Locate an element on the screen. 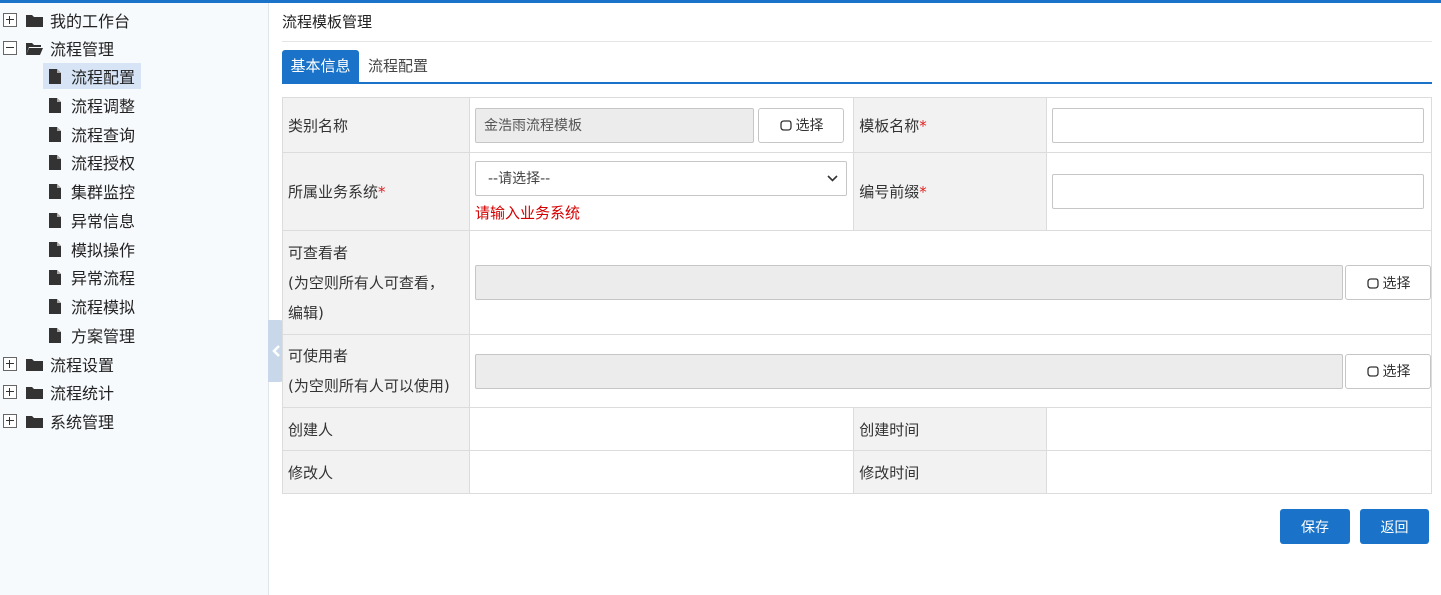 The width and height of the screenshot is (1441, 595). users-select-button: 选择 is located at coordinates (1388, 371).